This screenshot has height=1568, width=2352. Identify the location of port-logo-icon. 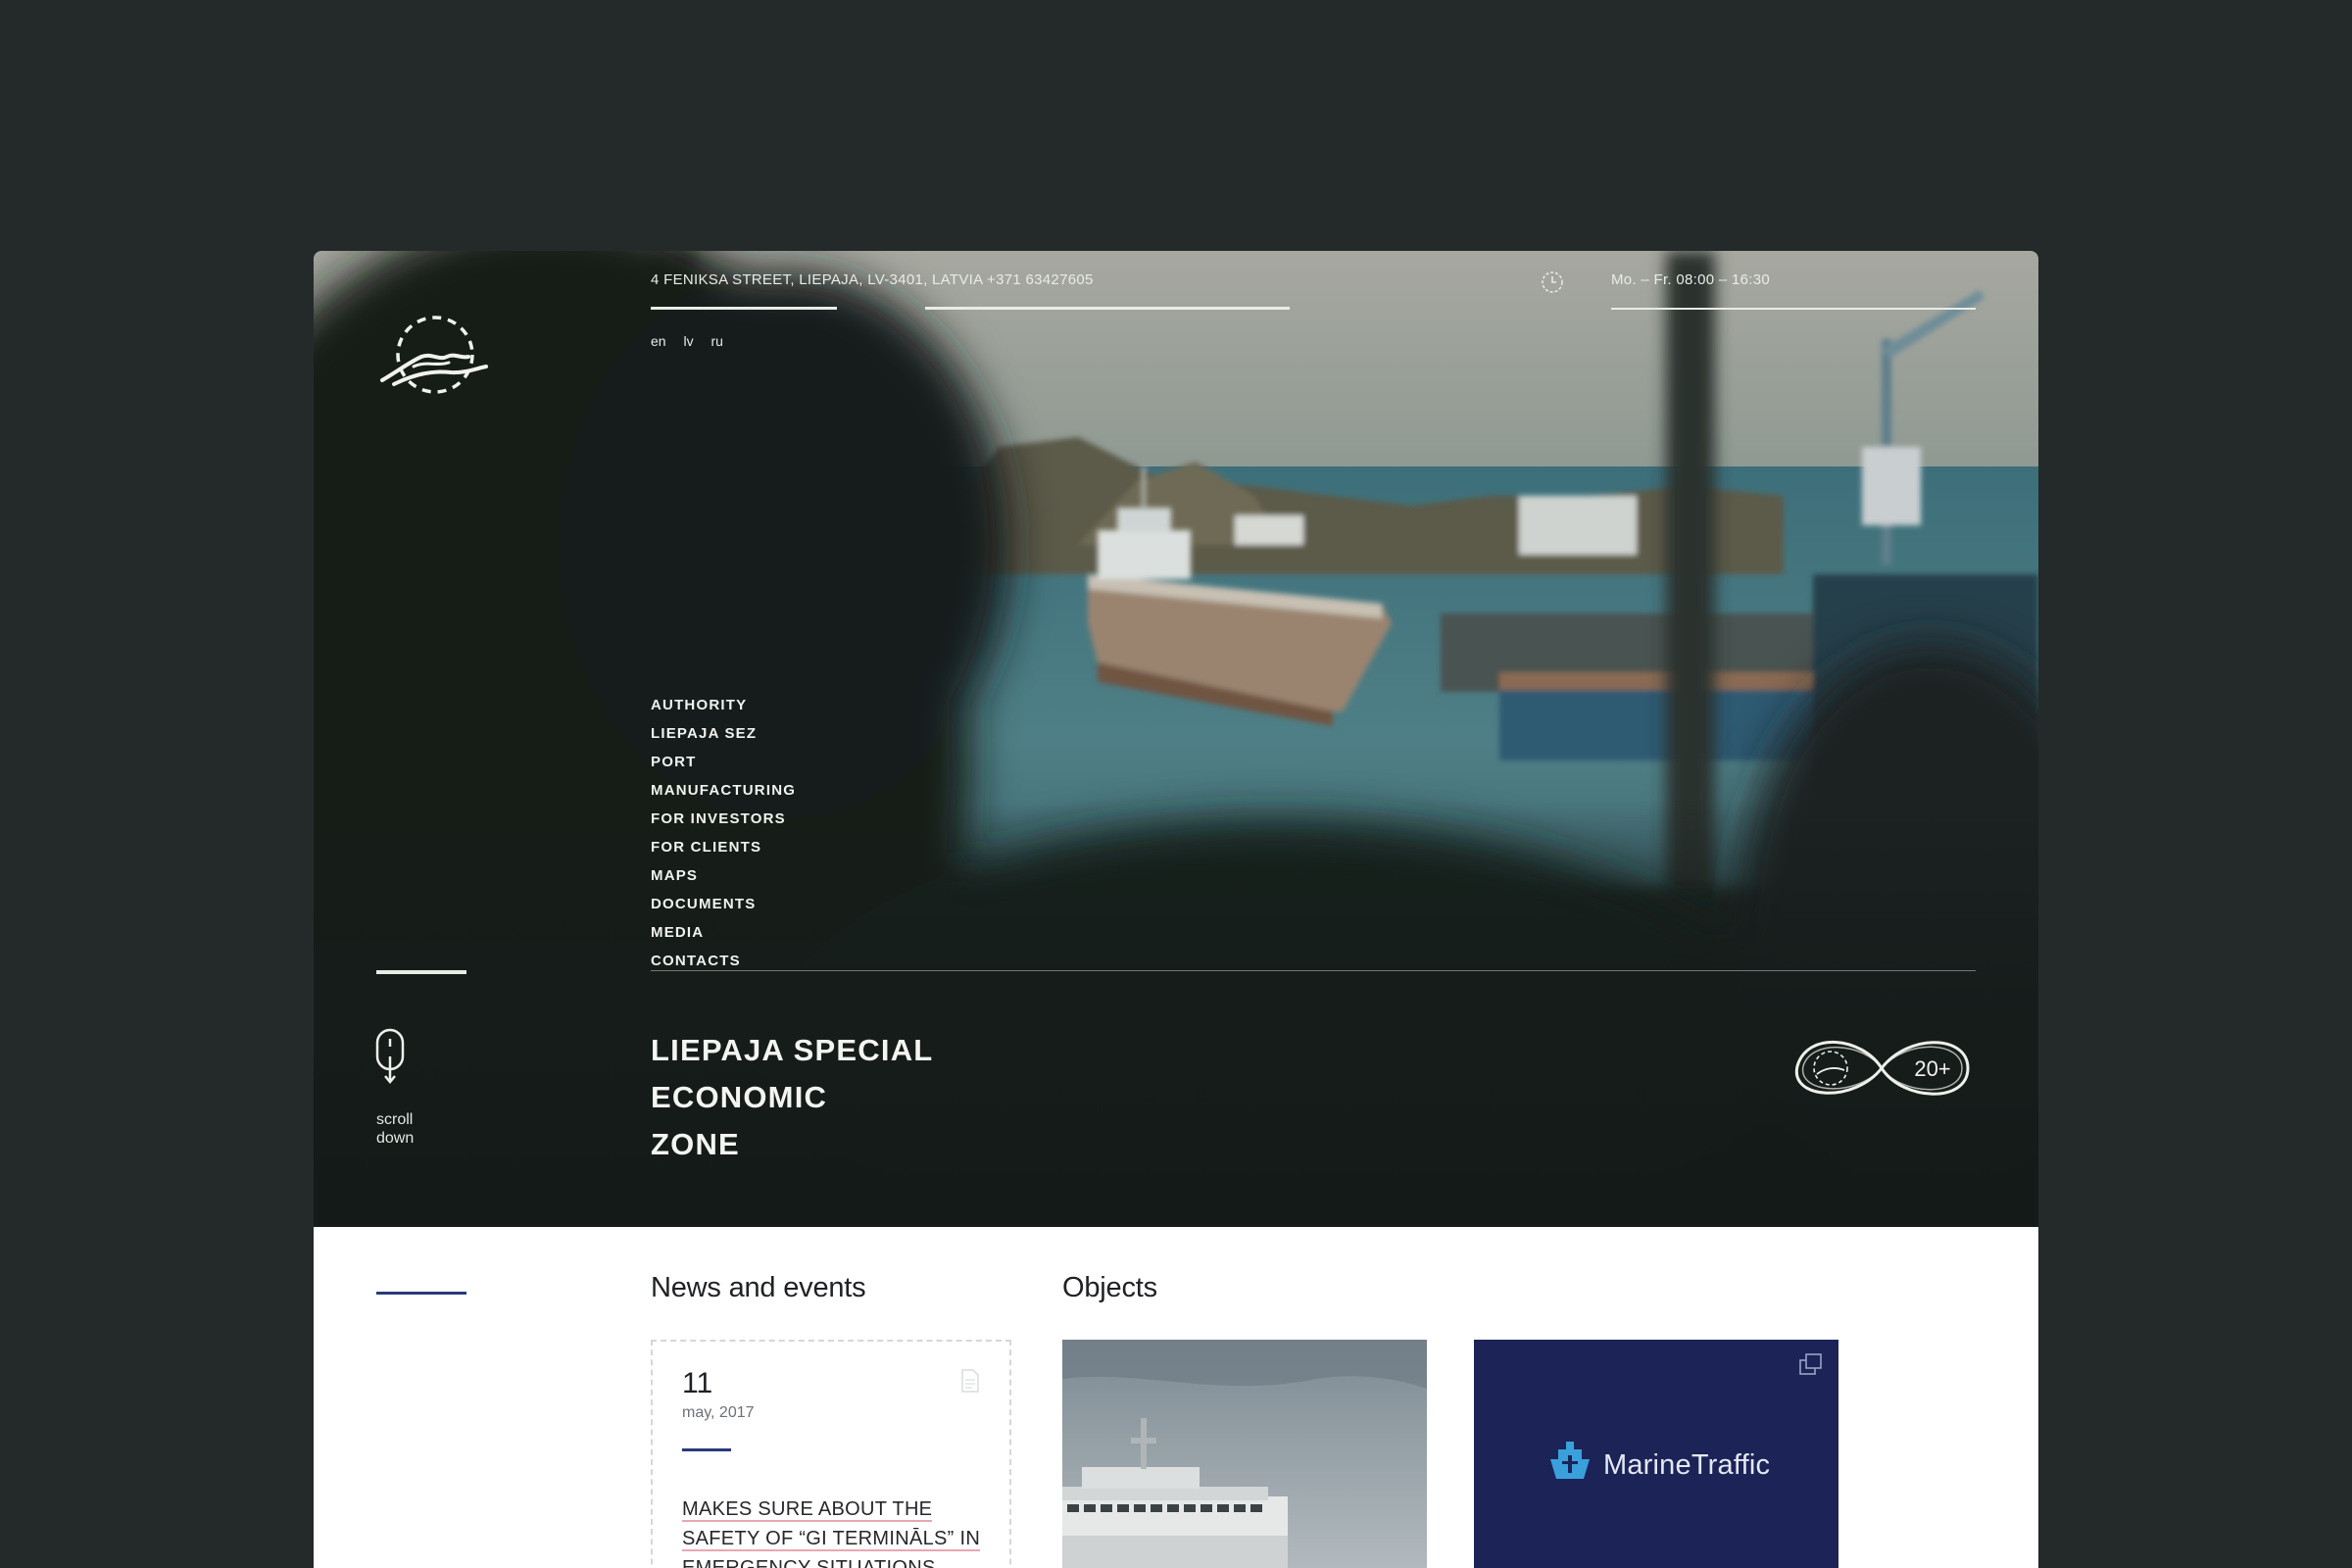
(433, 356).